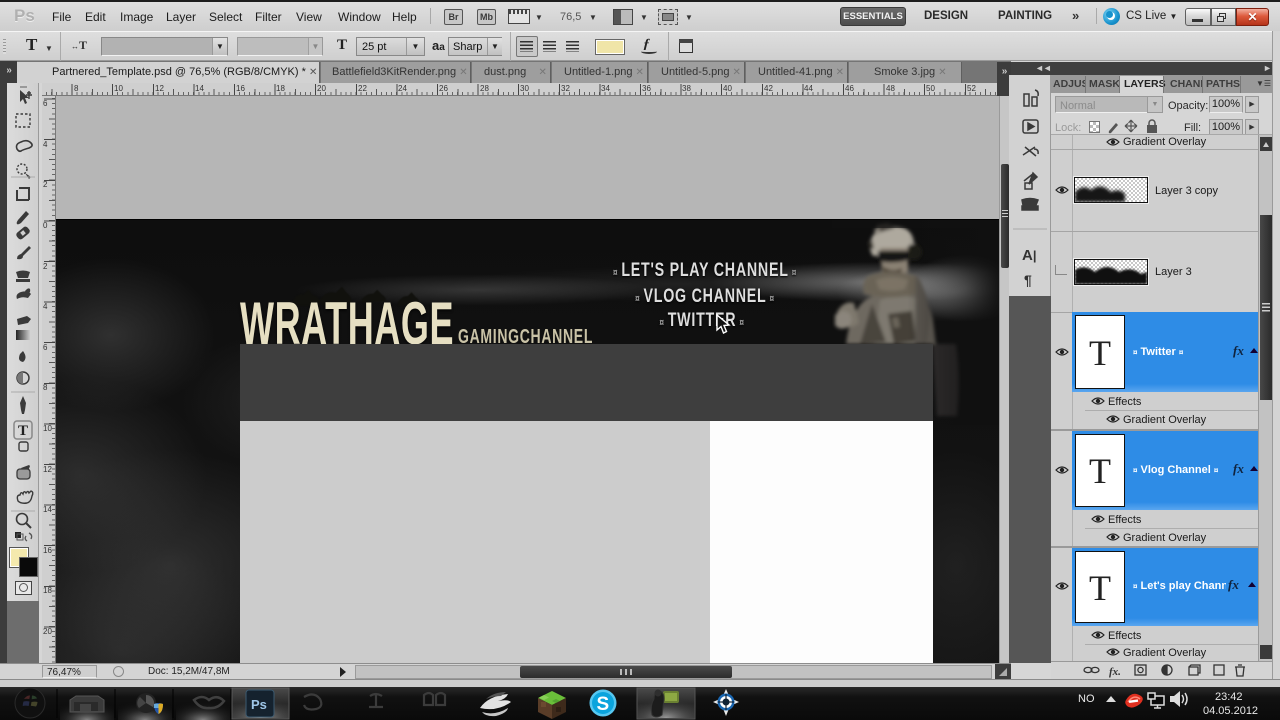  I want to click on svg-text: A|, so click(1029, 255).